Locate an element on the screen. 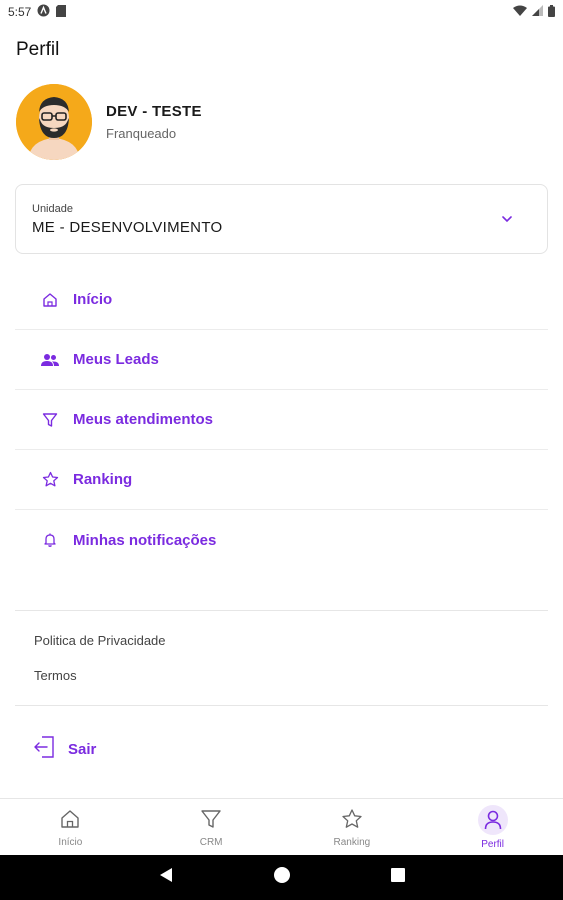 The height and width of the screenshot is (900, 563). menu-item-label: Ranking is located at coordinates (103, 479).